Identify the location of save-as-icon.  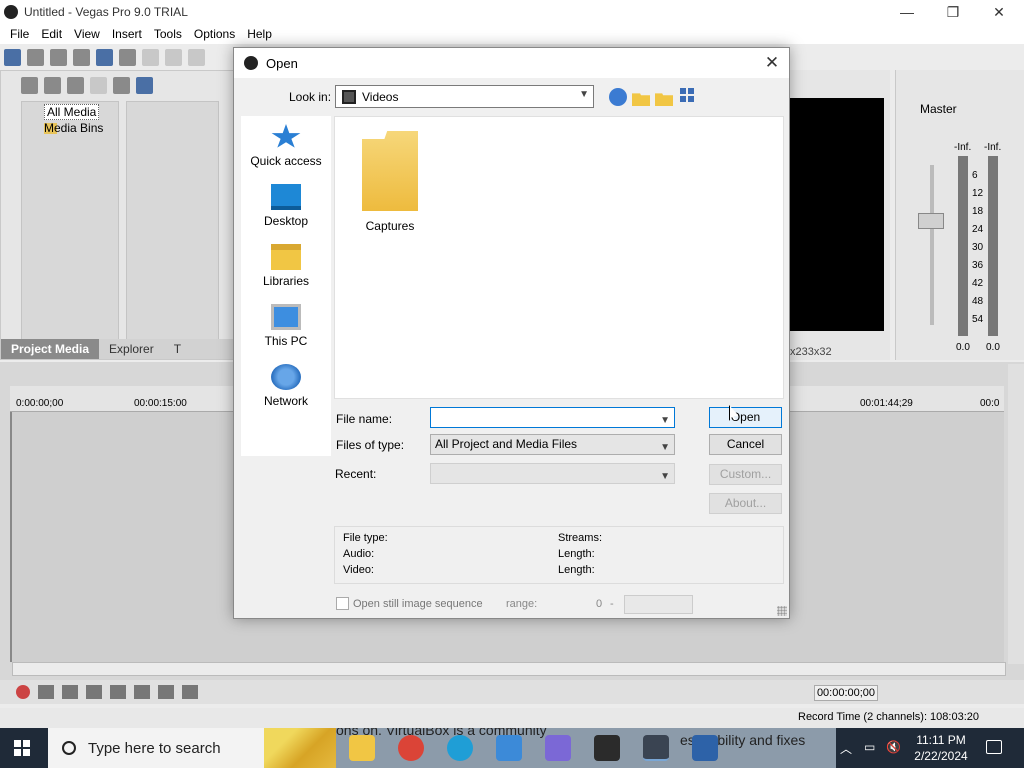
(81, 57).